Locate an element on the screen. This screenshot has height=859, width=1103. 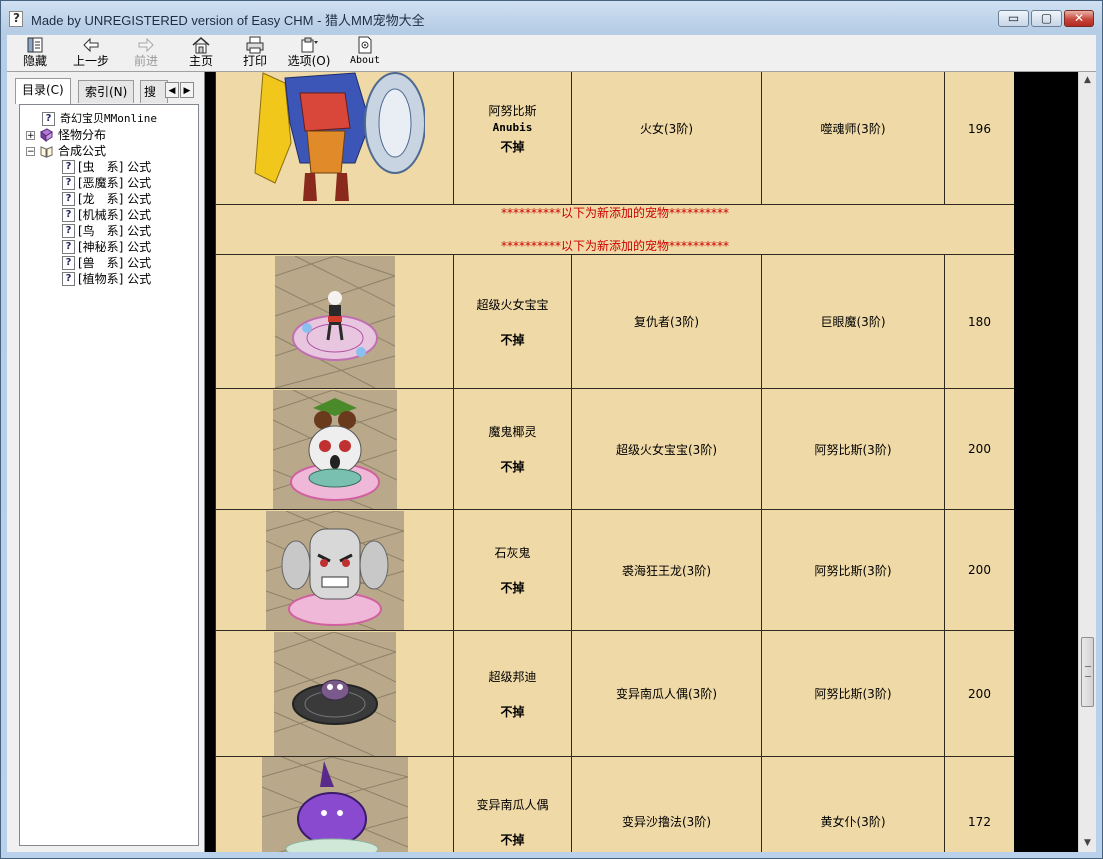
chevron-left-icon: ◀ is located at coordinates (172, 91).